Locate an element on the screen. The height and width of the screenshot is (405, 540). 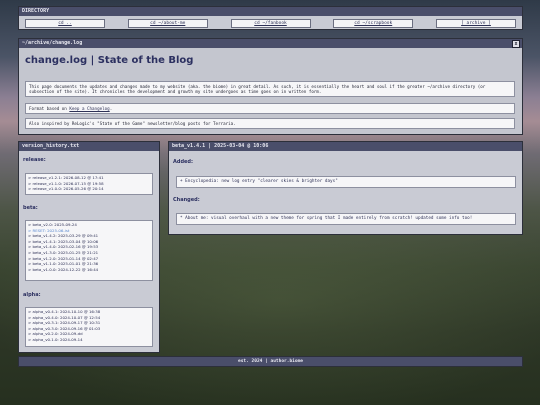
footer-bar: est. 2024 | author.biome is located at coordinates (270, 361).